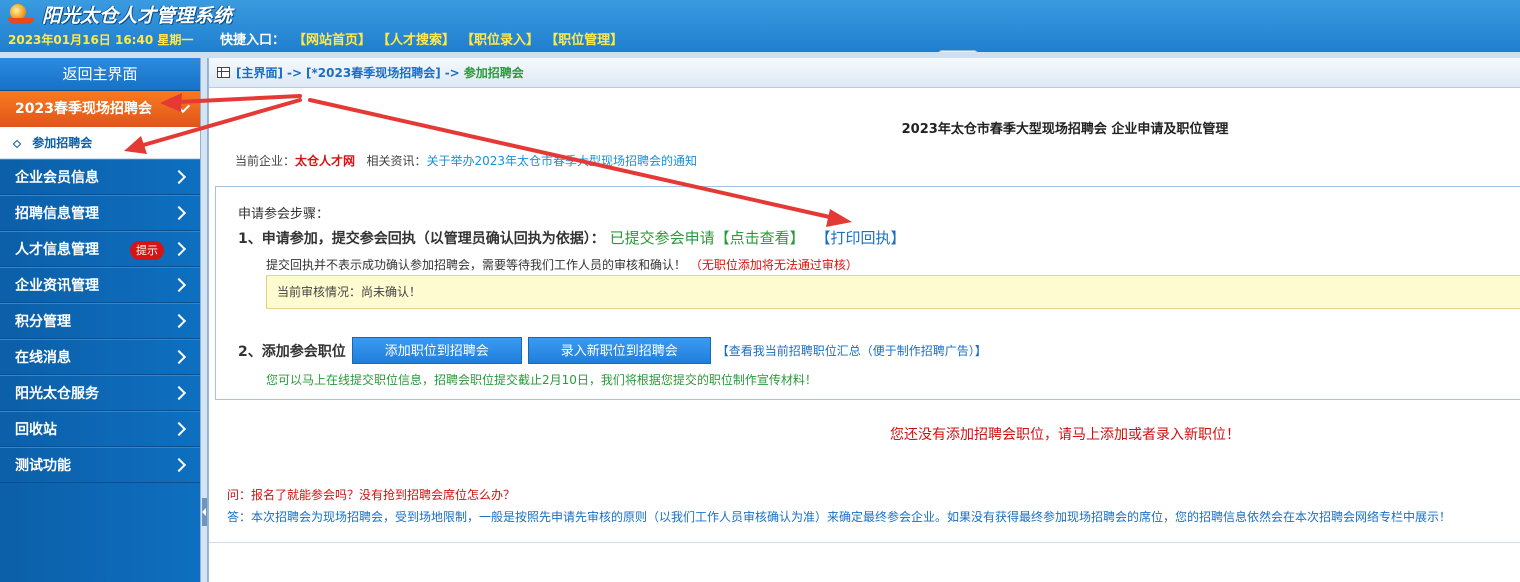 The width and height of the screenshot is (1520, 582). What do you see at coordinates (100, 177) in the screenshot?
I see `sidebar-item-company-info: 企业会员信息` at bounding box center [100, 177].